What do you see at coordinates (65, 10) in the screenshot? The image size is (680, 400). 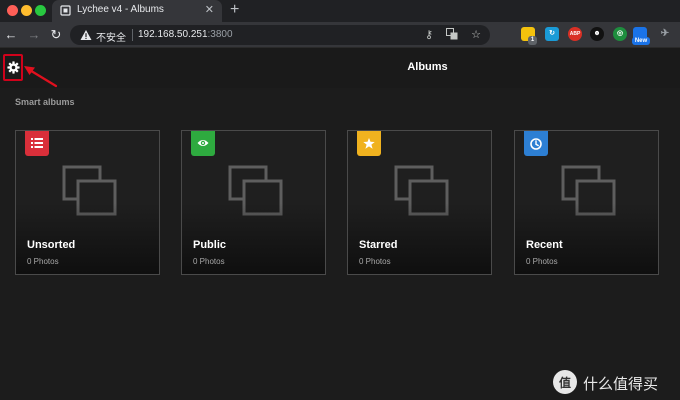 I see `lychee-favicon-icon` at bounding box center [65, 10].